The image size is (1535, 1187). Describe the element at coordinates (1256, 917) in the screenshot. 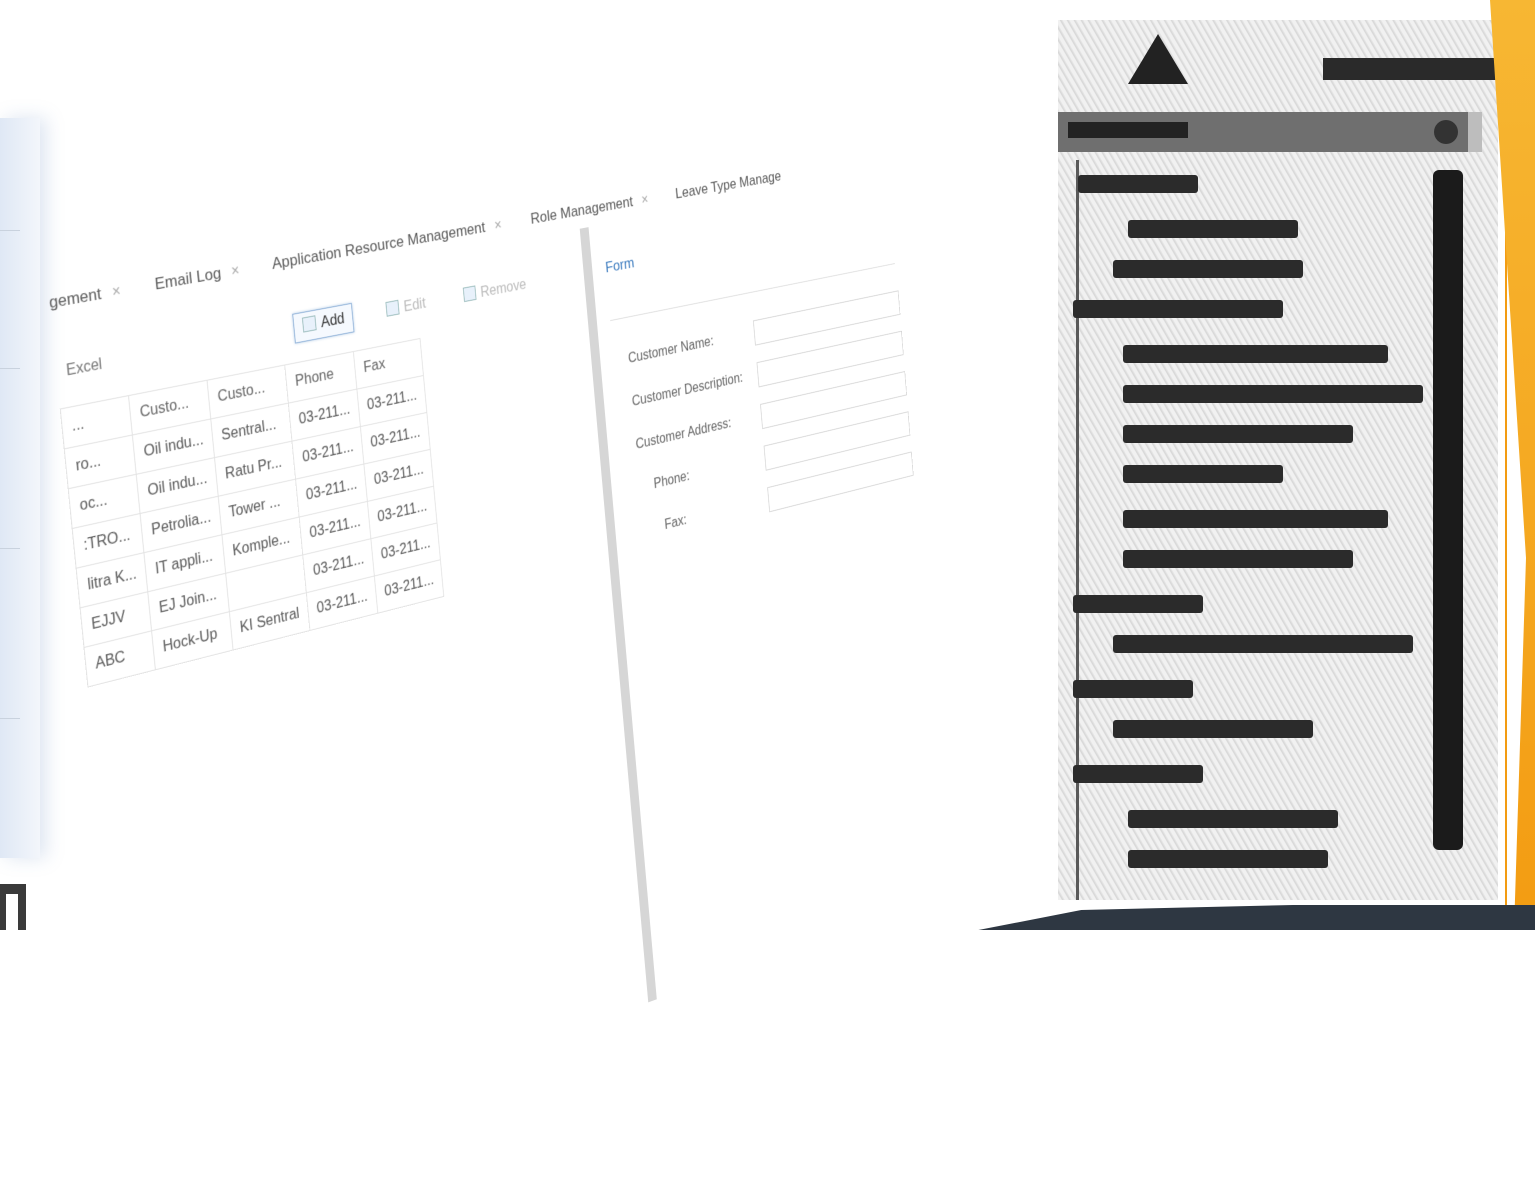

I see `decorative-bottom-band` at that location.